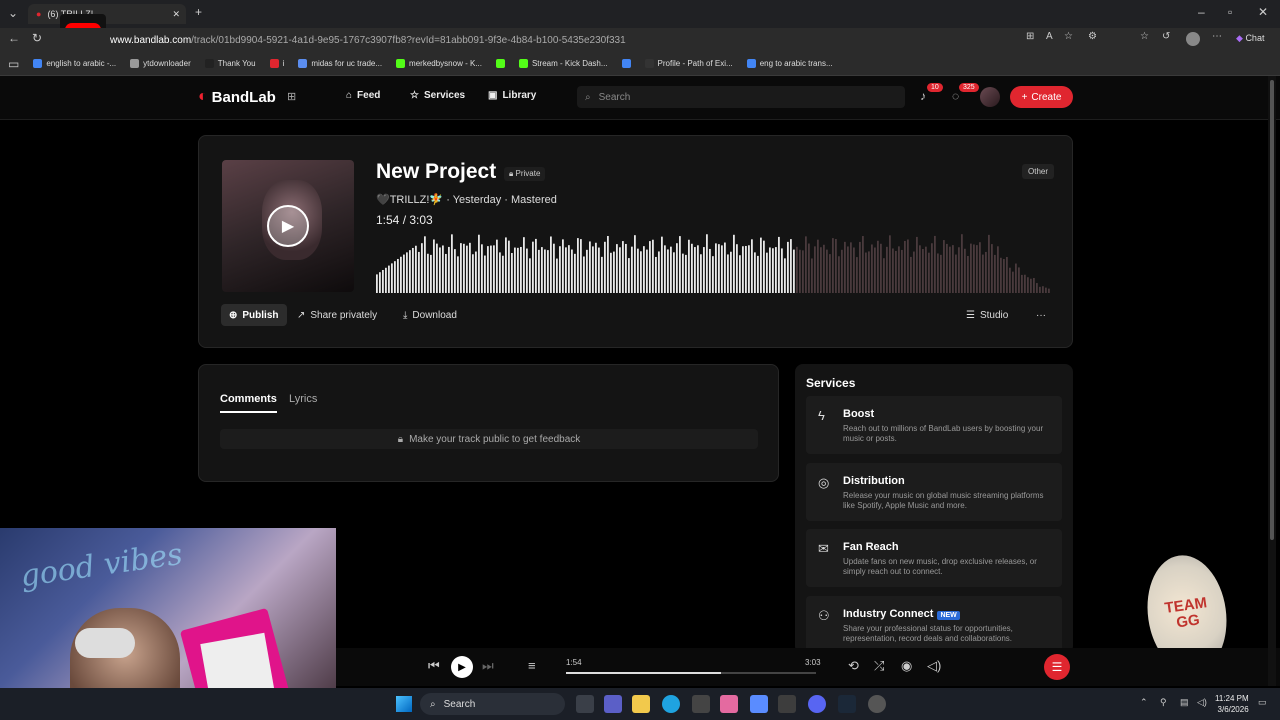 The width and height of the screenshot is (1280, 720). Describe the element at coordinates (430, 315) in the screenshot. I see `download-button: ⤓ Download` at that location.